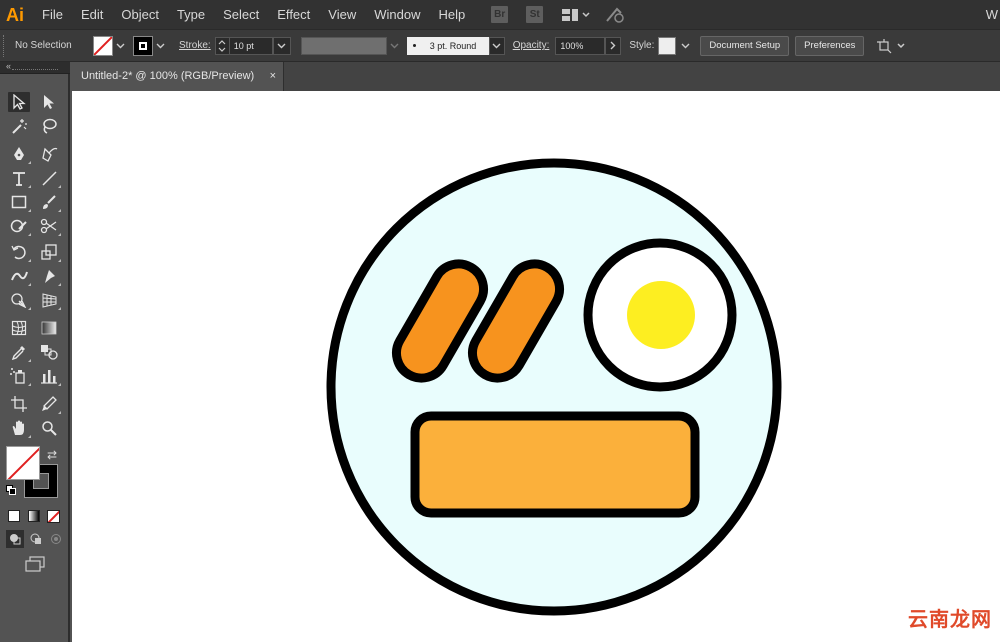 This screenshot has width=1000, height=642. Describe the element at coordinates (19, 352) in the screenshot. I see `eyedropper-tool-icon` at that location.